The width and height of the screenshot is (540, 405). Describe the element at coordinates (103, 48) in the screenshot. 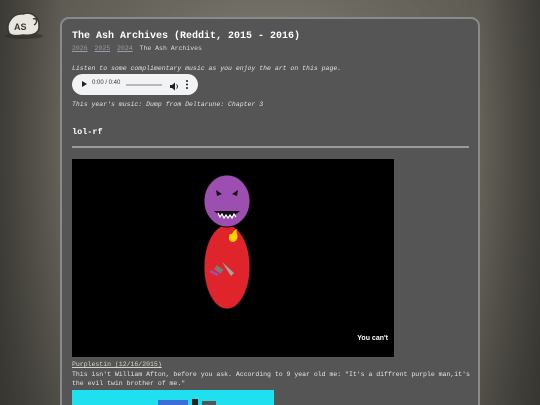

I see `nav-link-2025: 2025` at that location.